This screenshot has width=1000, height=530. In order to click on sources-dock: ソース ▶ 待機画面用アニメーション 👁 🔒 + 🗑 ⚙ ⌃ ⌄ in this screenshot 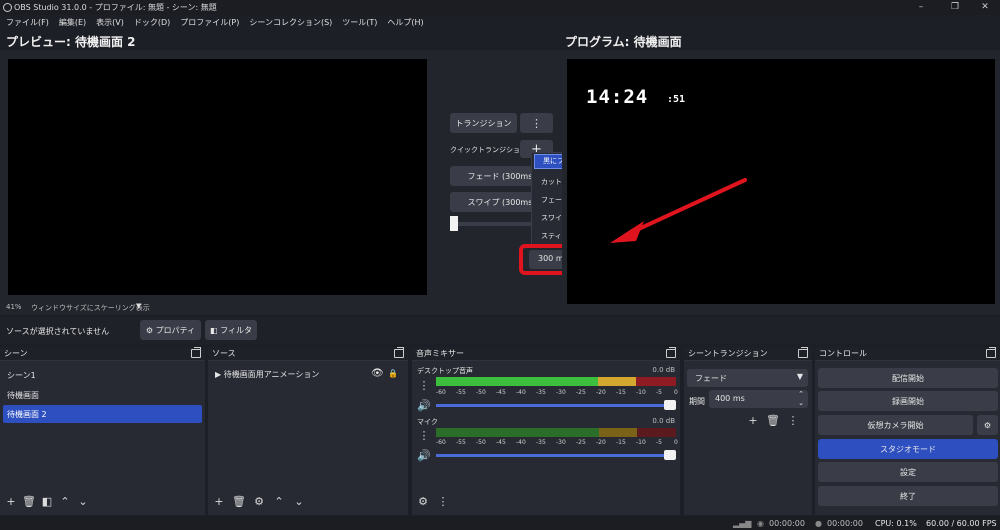, I will do `click(308, 431)`.